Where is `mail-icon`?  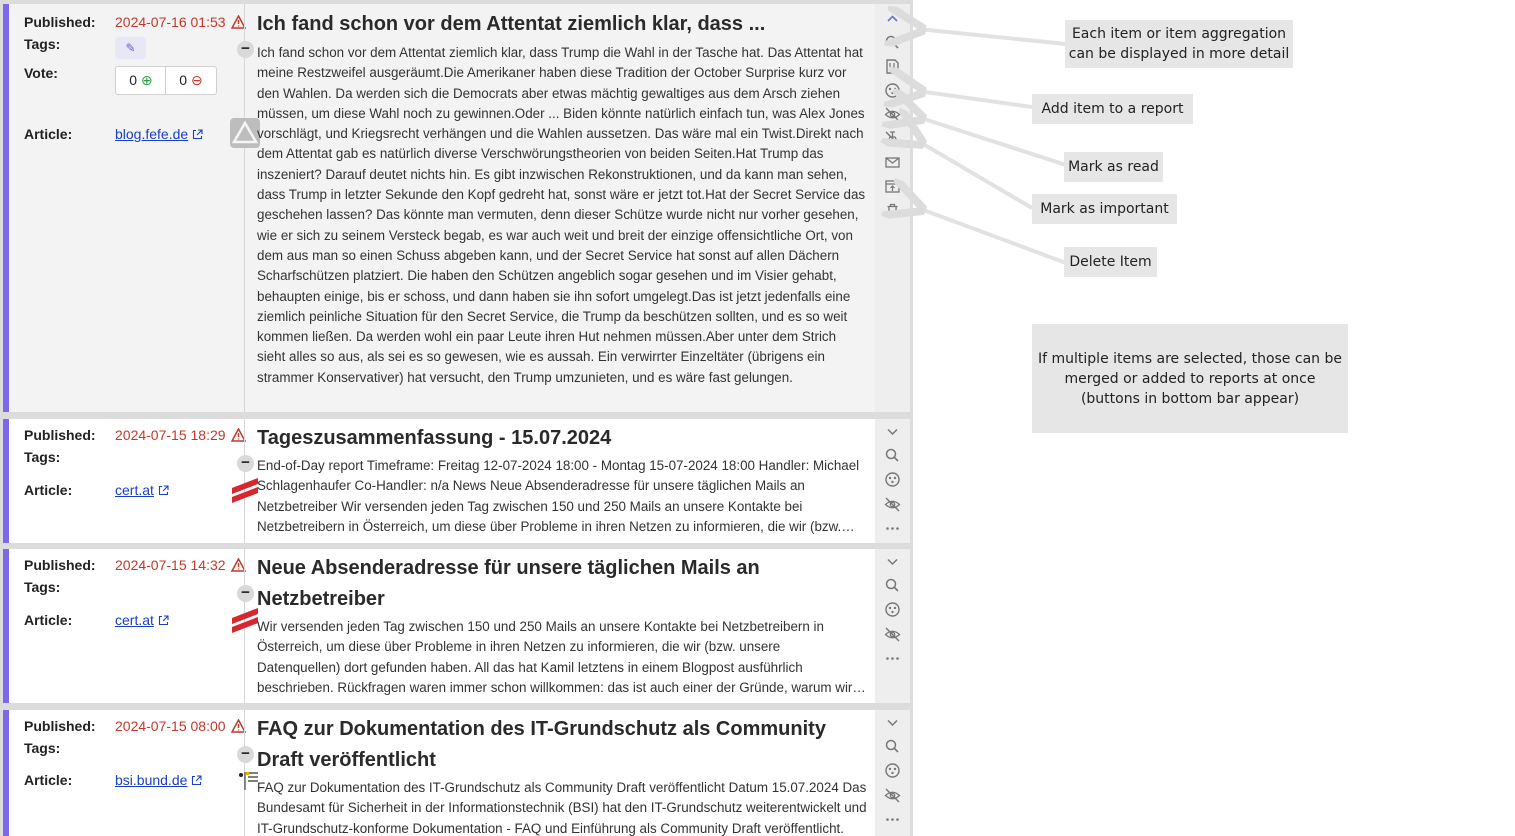 mail-icon is located at coordinates (892, 162).